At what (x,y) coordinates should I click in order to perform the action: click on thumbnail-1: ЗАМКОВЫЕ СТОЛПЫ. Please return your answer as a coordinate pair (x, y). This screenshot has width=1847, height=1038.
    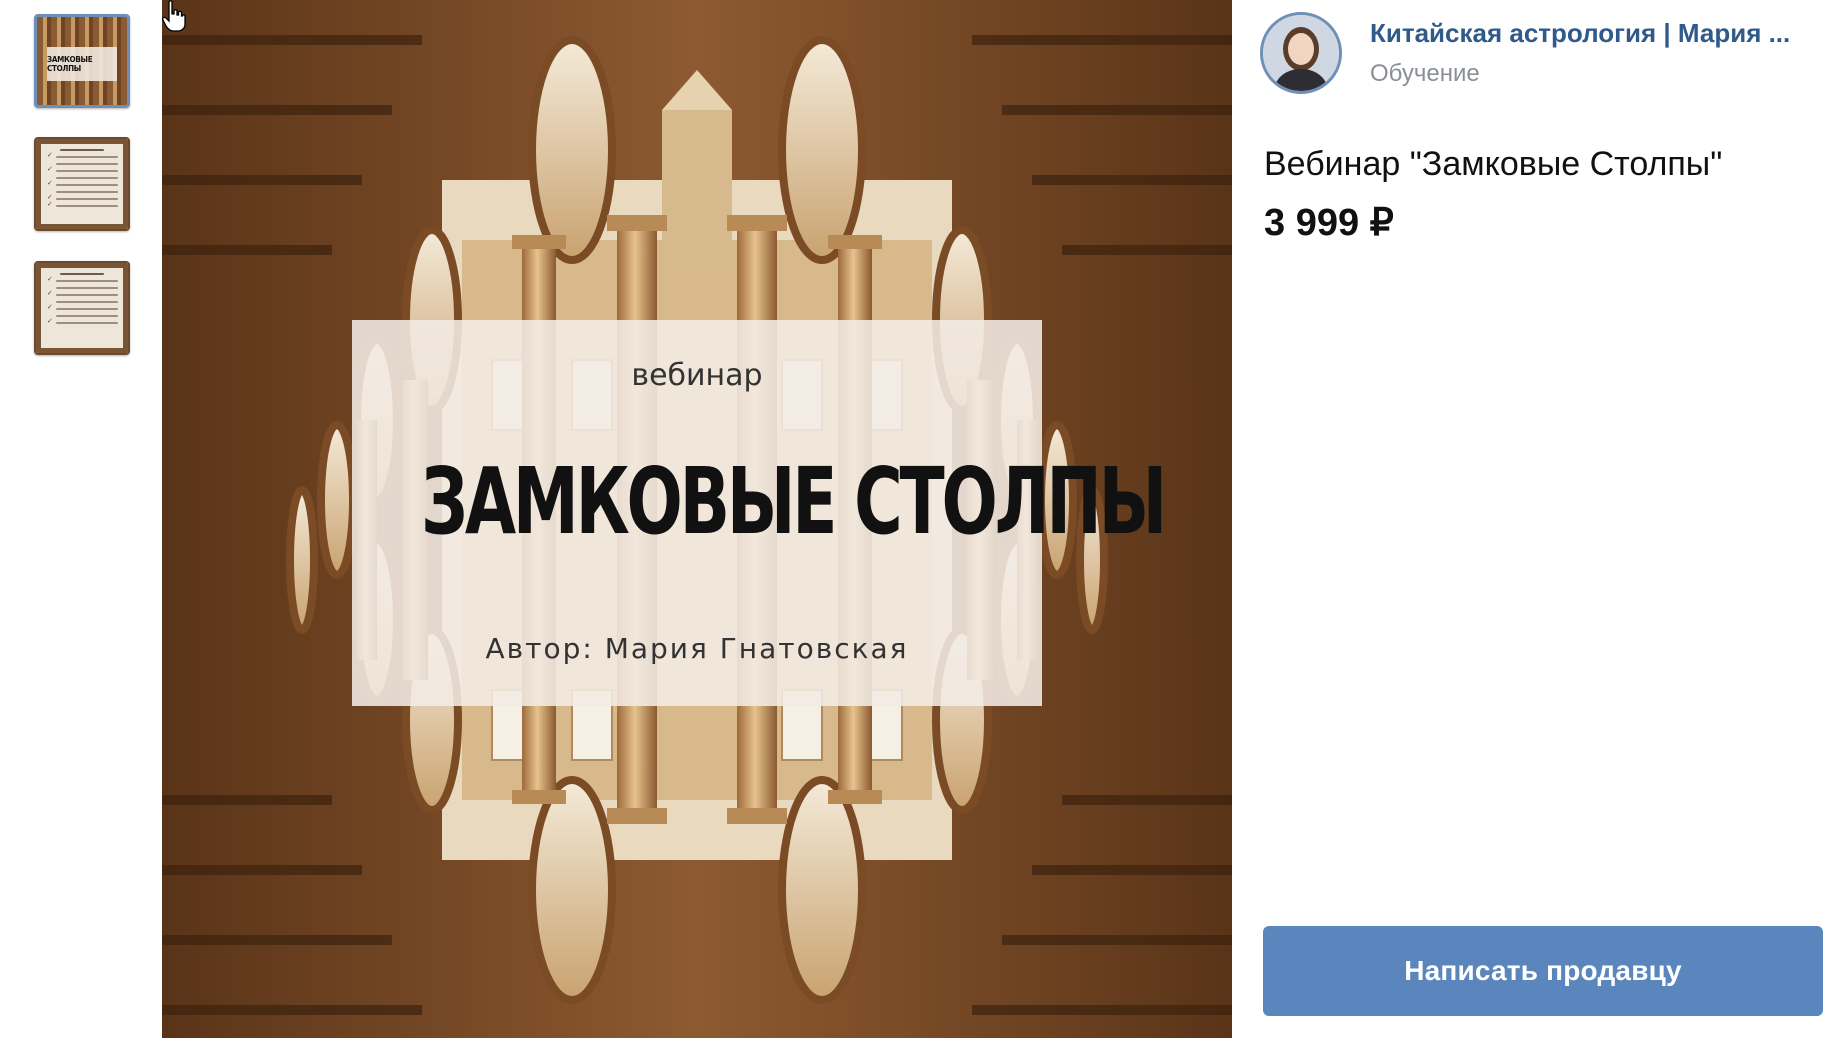
    Looking at the image, I should click on (82, 61).